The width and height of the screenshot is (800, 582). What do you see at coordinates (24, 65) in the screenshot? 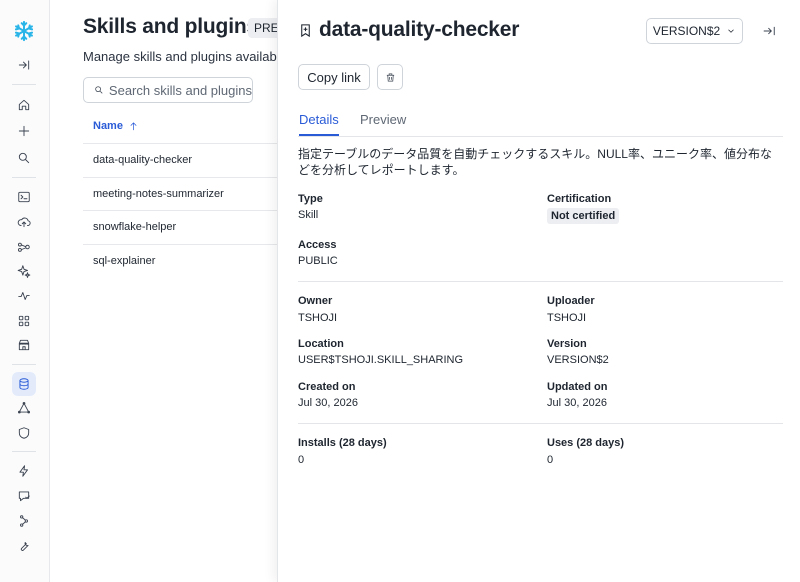
I see `expand-sidebar-icon` at bounding box center [24, 65].